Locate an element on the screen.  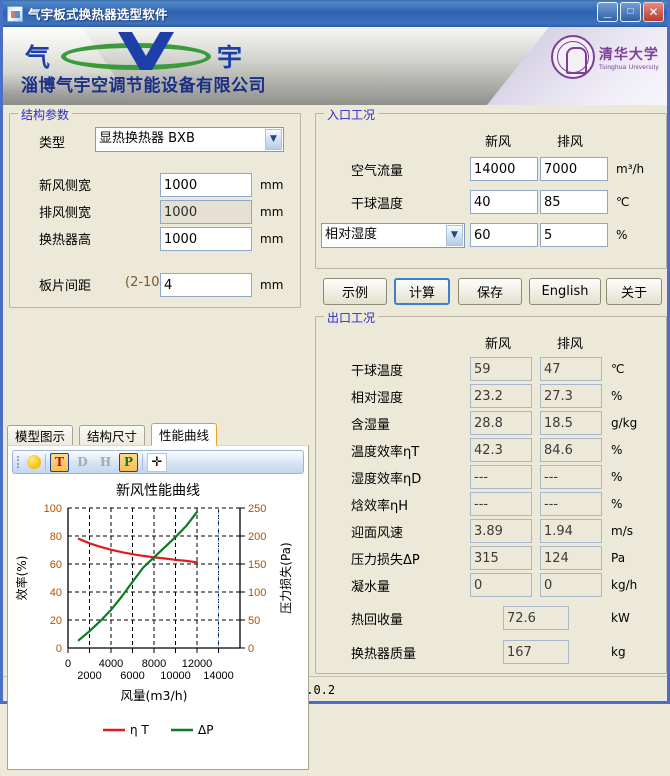
humidity-unit: % is located at coordinates (622, 235).